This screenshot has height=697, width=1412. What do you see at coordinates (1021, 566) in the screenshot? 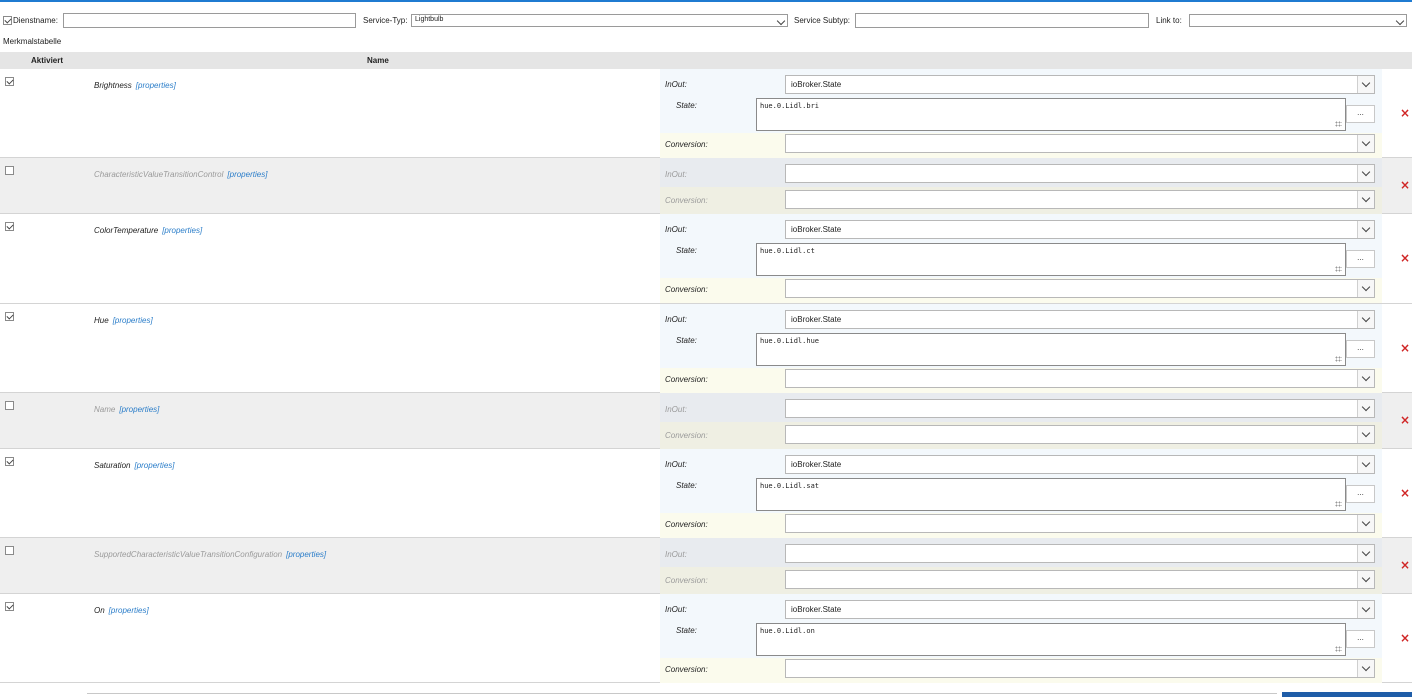
I see `characteristic-config: InOut: Conversion:` at bounding box center [1021, 566].